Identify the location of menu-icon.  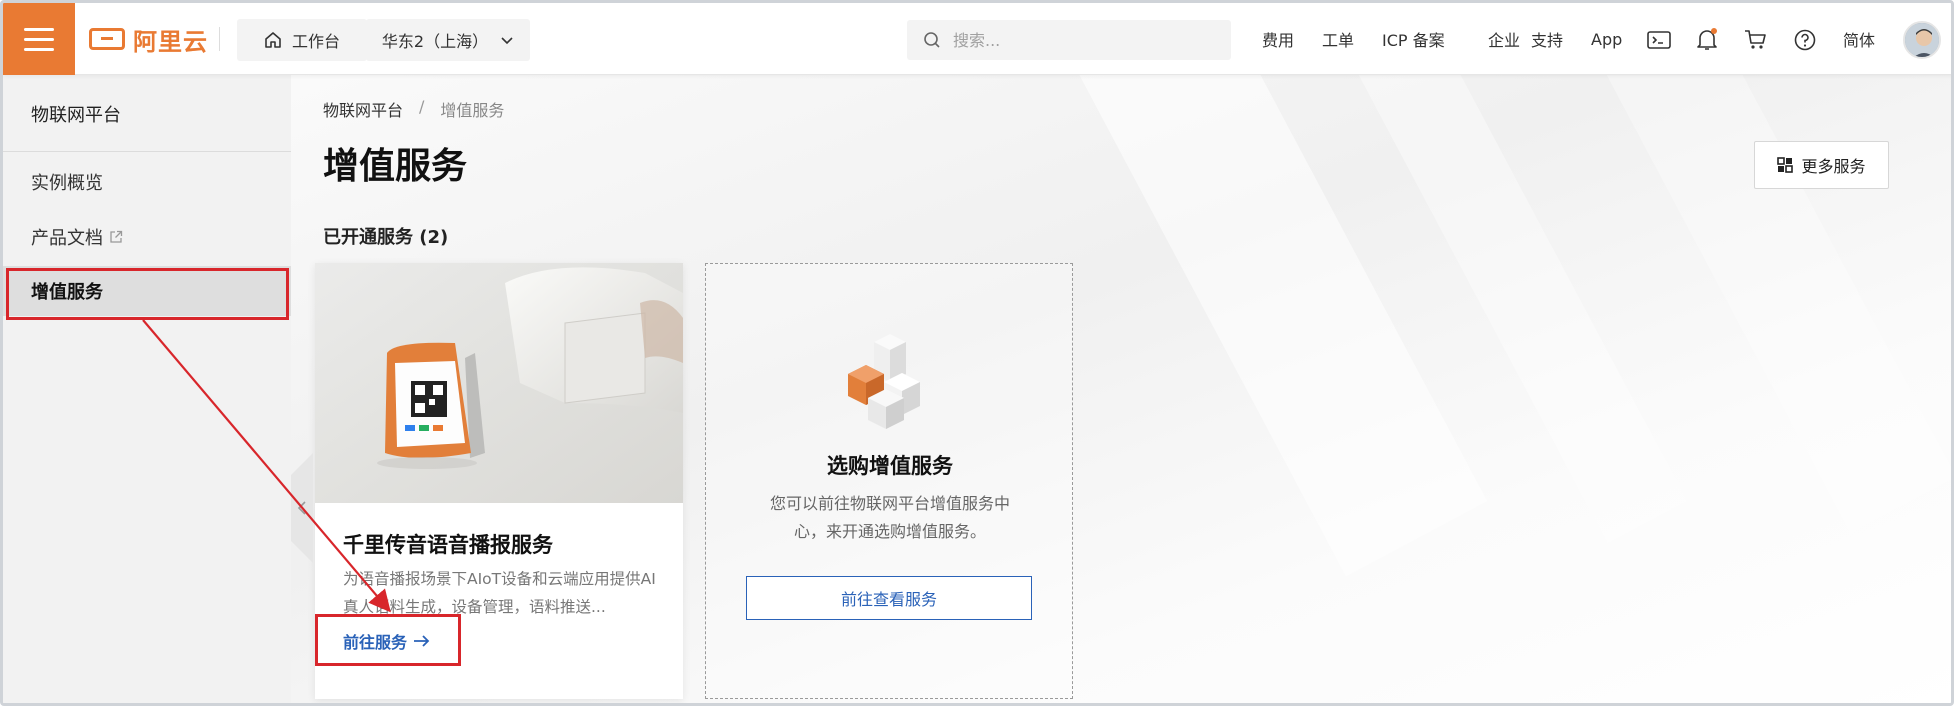
(39, 39).